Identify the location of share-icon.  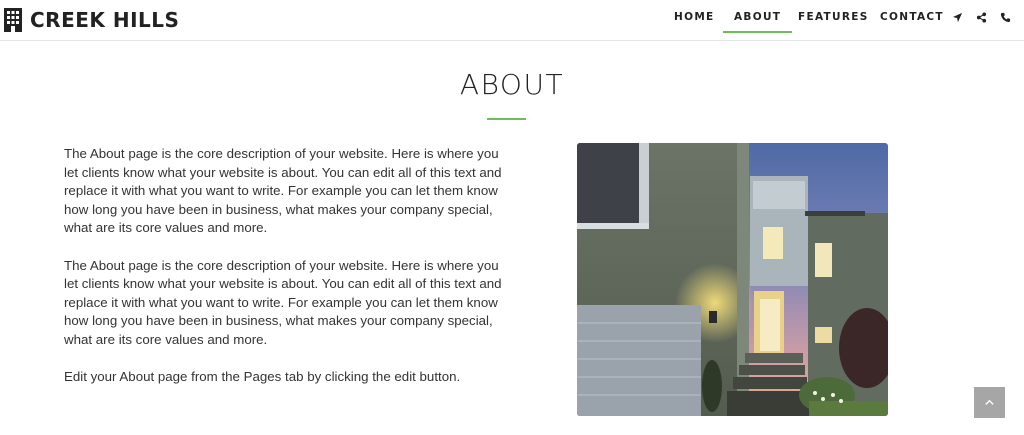
(981, 17).